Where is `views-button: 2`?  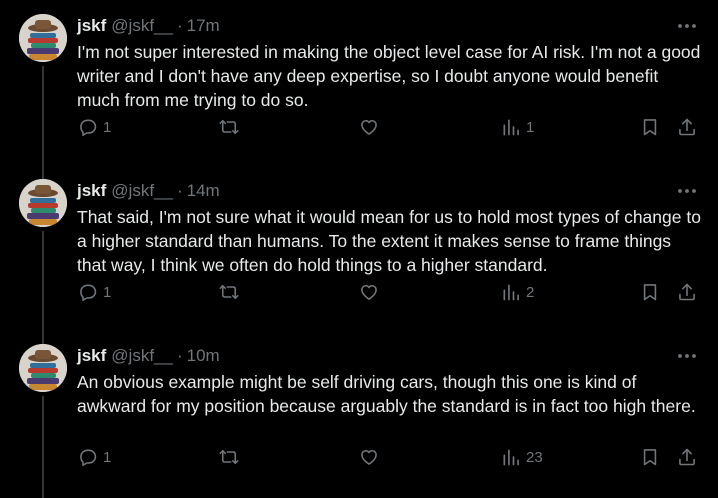 views-button: 2 is located at coordinates (517, 292).